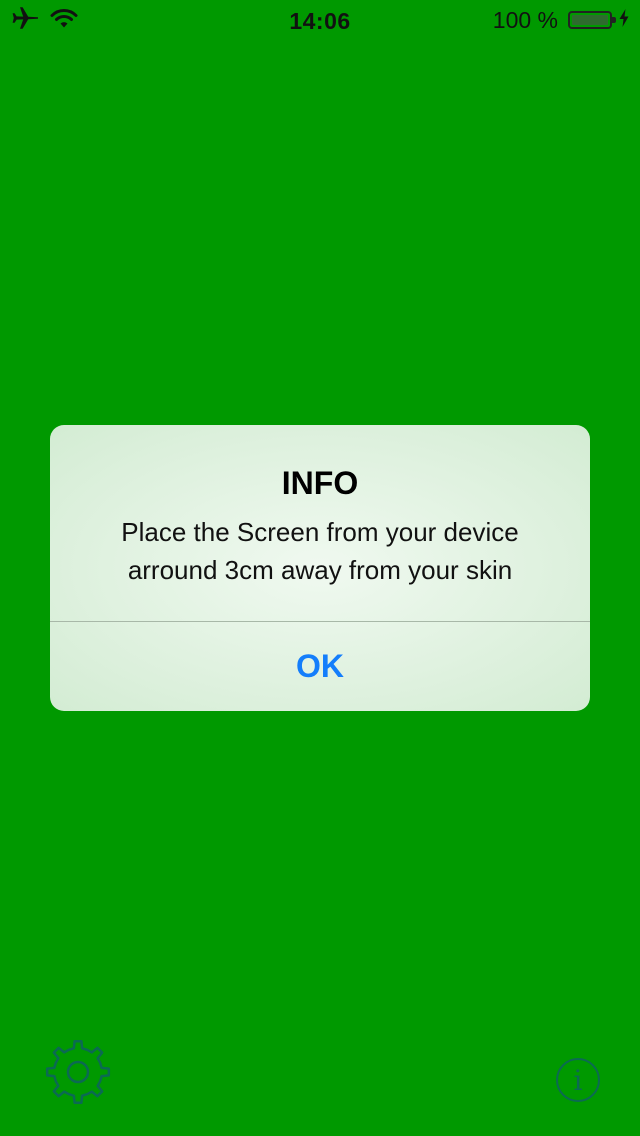  Describe the element at coordinates (320, 532) in the screenshot. I see `alert-message-line-1: Place the Screen from your device` at that location.